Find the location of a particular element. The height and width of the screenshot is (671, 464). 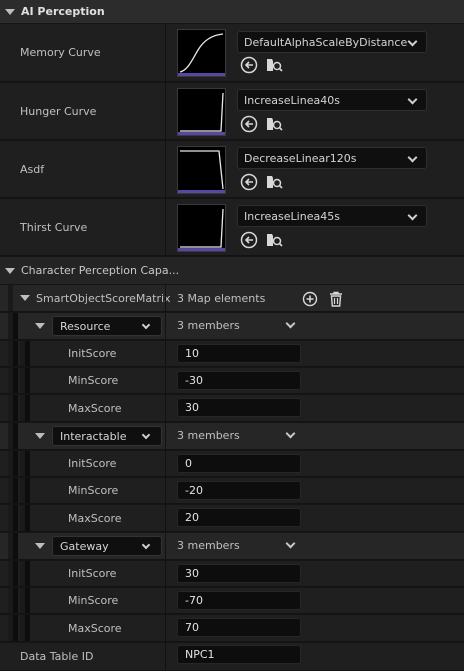

map-key-combo: Gateway is located at coordinates (107, 546).